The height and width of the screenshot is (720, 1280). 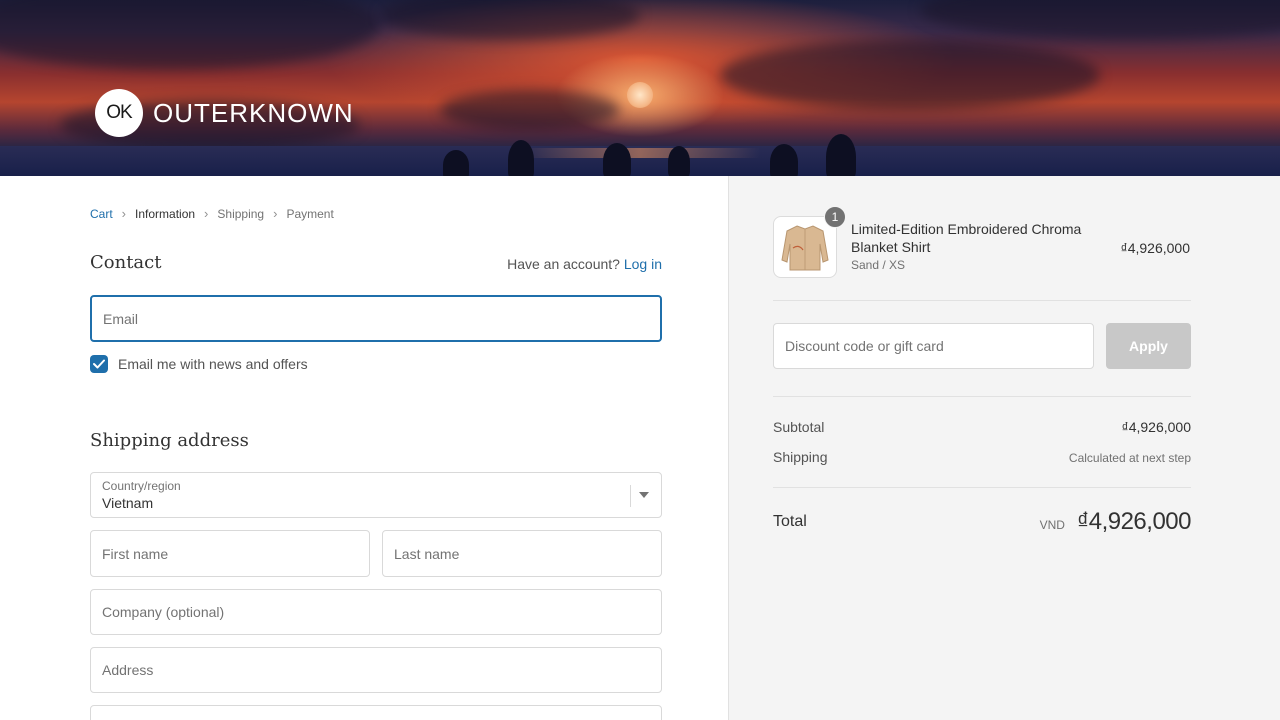 I want to click on product-price: ₫4,926,000, so click(x=1155, y=248).